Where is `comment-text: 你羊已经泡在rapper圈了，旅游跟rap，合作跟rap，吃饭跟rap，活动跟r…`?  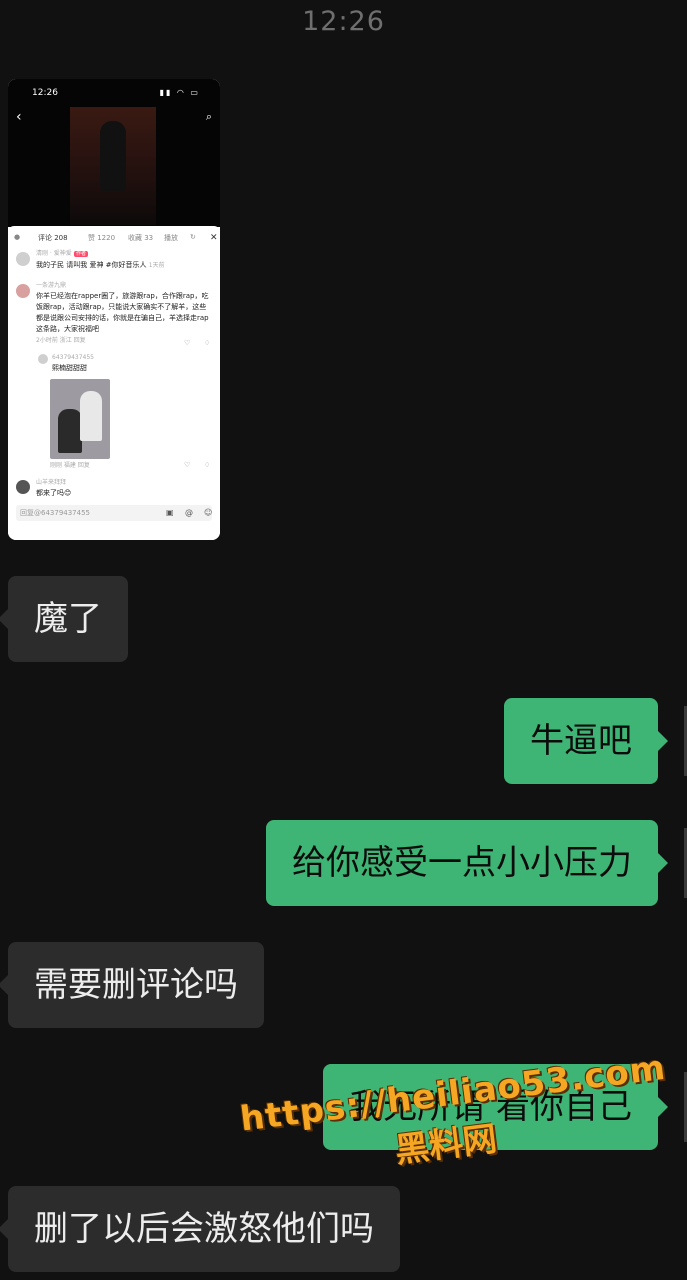 comment-text: 你羊已经泡在rapper圈了，旅游跟rap，合作跟rap，吃饭跟rap，活动跟r… is located at coordinates (122, 312).